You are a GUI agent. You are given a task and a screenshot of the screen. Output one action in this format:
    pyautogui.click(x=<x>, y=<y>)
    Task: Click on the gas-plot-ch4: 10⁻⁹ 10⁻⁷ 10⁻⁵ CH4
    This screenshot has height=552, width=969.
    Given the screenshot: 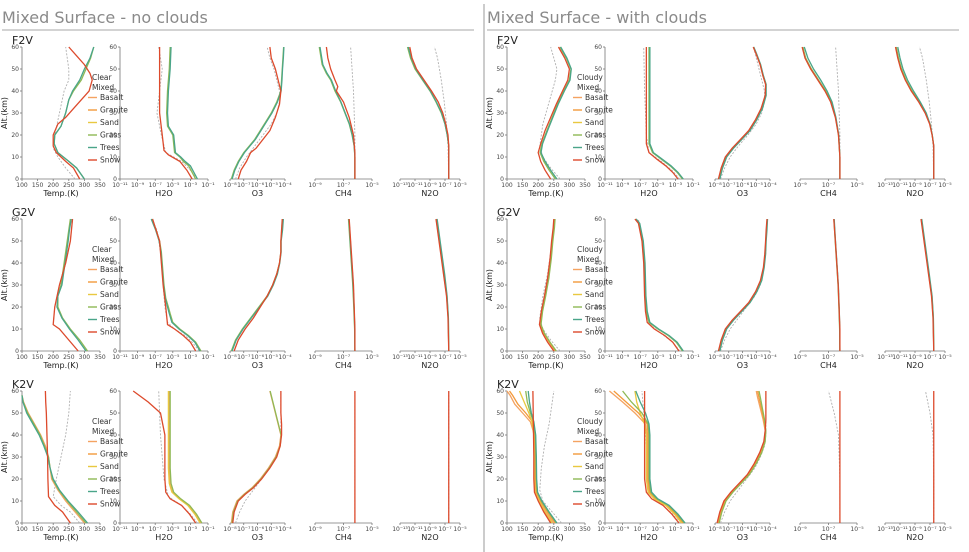 What is the action you would take?
    pyautogui.click(x=828, y=122)
    